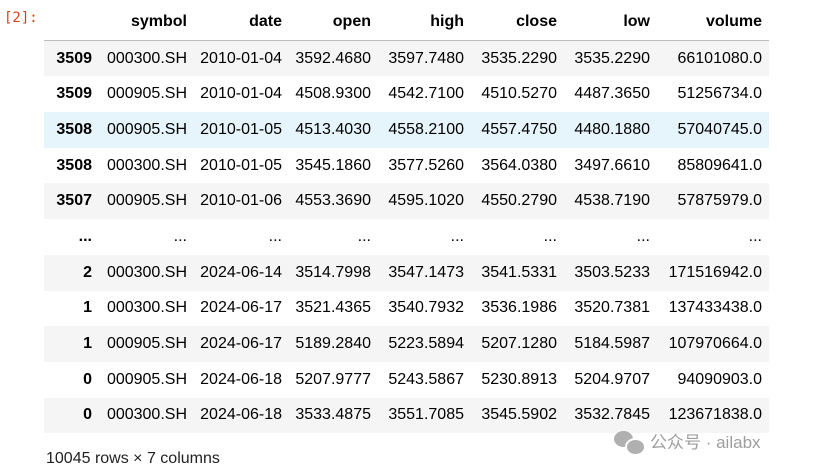 Image resolution: width=830 pixels, height=474 pixels. I want to click on column-header-low: low, so click(610, 22).